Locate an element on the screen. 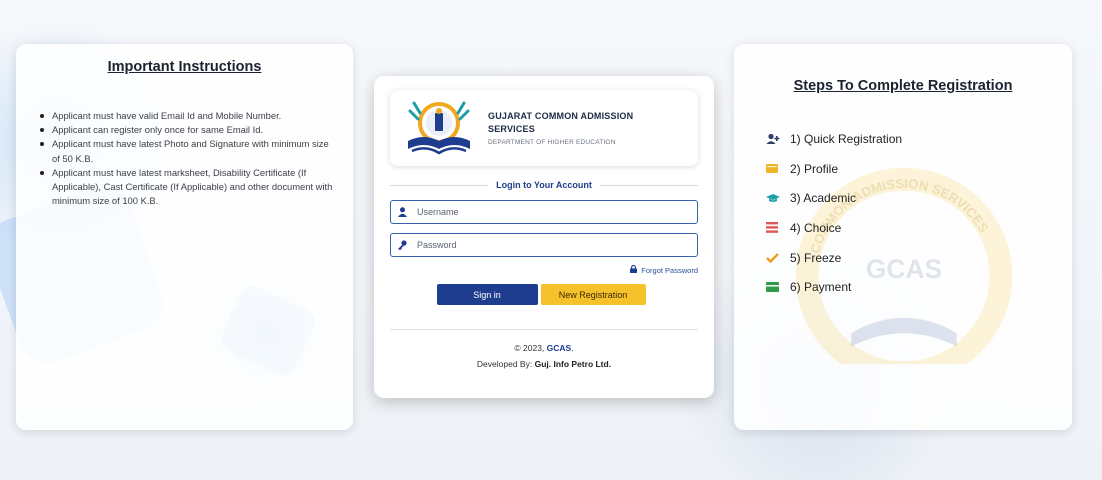  step-item: 2) Profile is located at coordinates (919, 169).